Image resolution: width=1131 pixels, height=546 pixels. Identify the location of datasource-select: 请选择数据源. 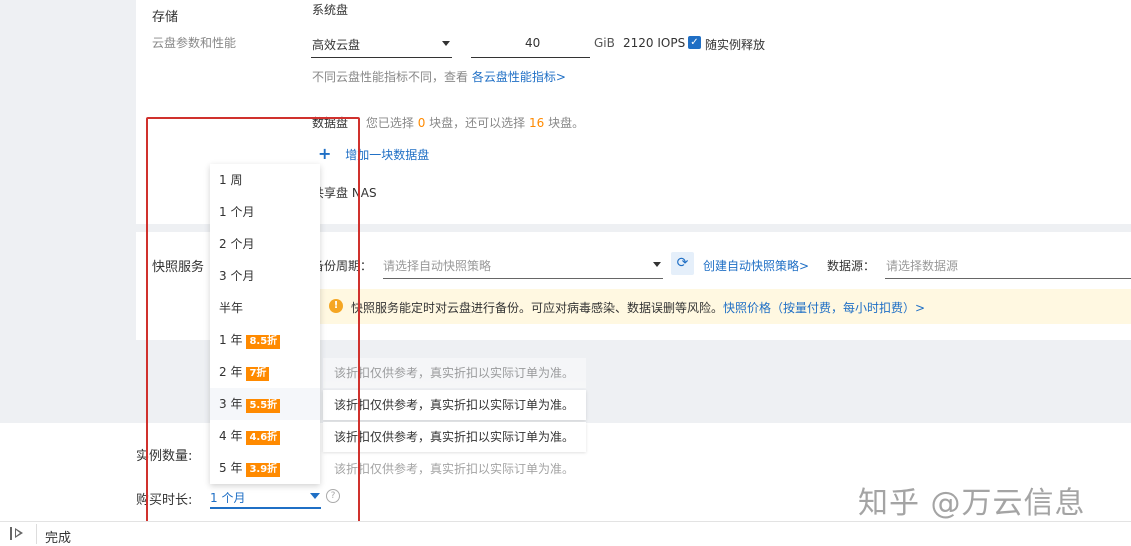
(1008, 265).